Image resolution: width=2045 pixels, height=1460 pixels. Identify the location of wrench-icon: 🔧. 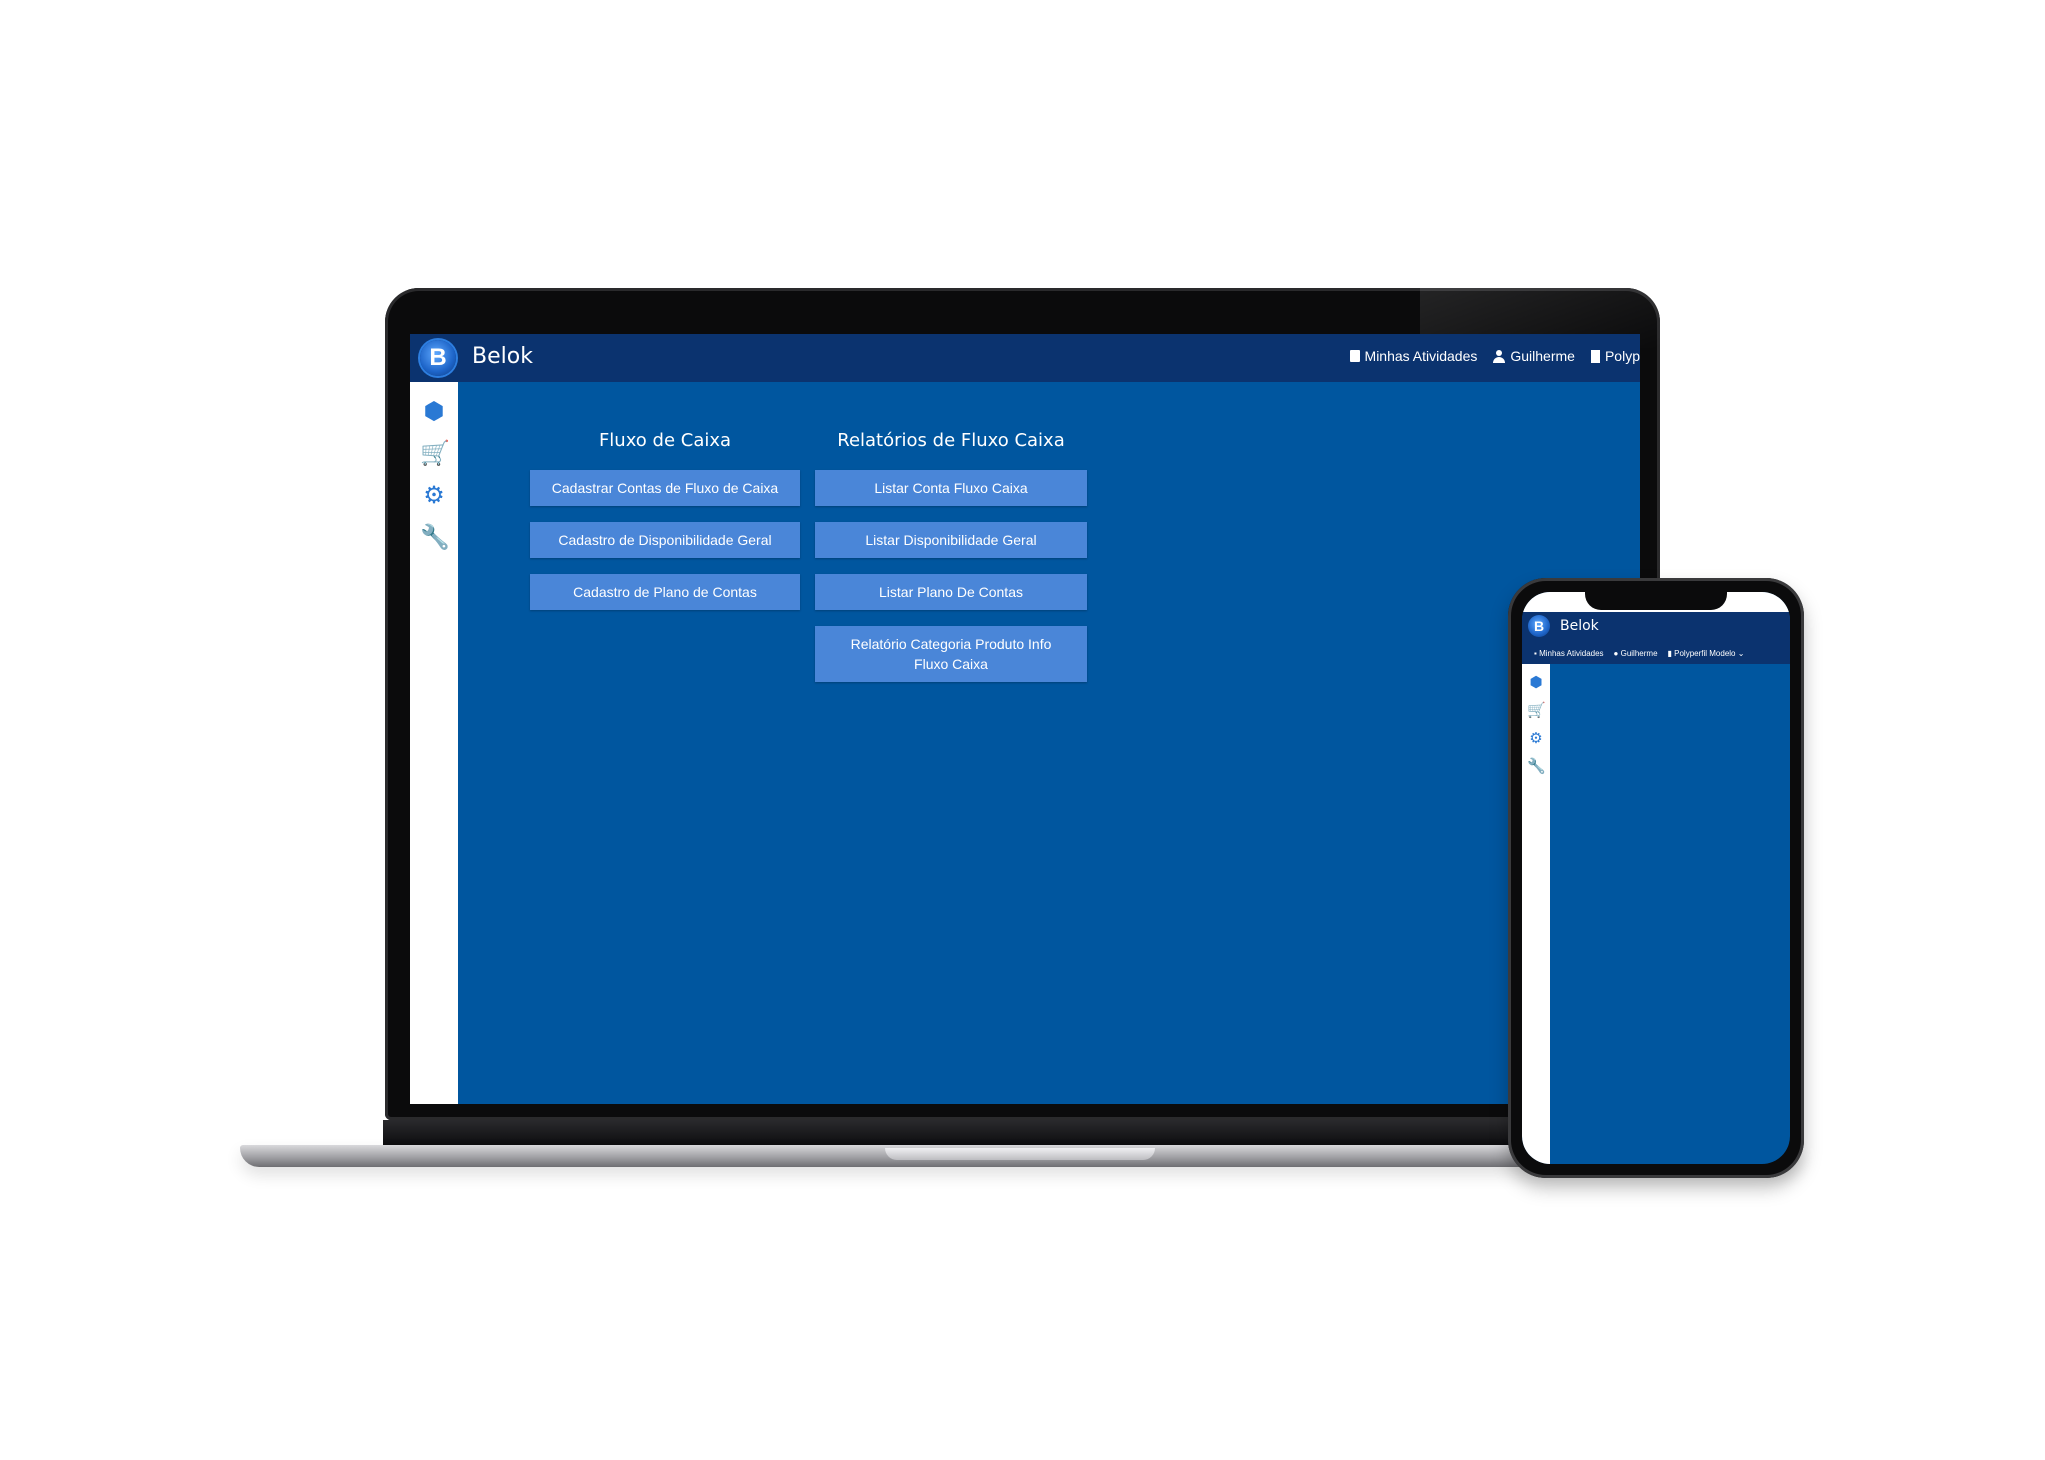
(435, 538).